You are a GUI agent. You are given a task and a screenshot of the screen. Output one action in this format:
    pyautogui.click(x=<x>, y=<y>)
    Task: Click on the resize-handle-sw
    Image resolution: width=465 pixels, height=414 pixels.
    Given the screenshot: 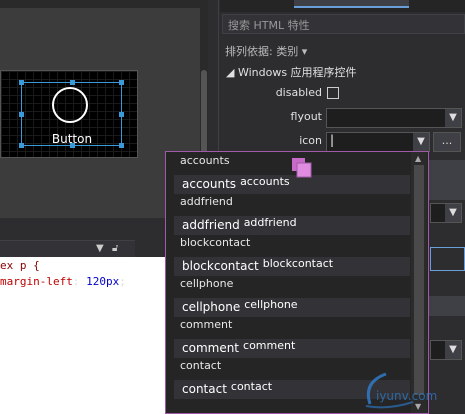 What is the action you would take?
    pyautogui.click(x=21, y=145)
    